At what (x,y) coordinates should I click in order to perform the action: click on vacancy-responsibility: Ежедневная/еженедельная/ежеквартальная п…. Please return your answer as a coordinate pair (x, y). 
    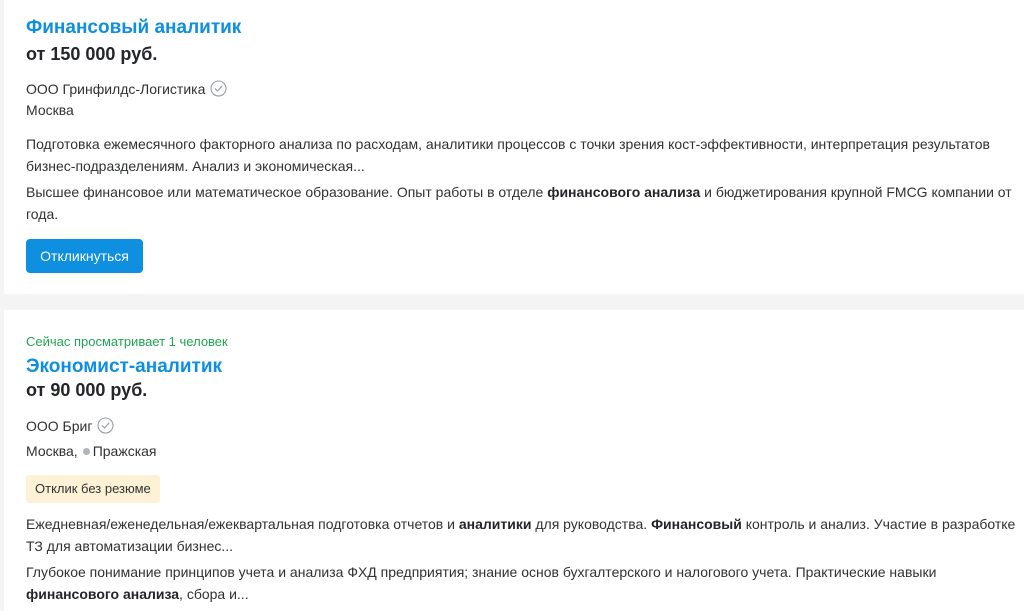
    Looking at the image, I should click on (525, 535).